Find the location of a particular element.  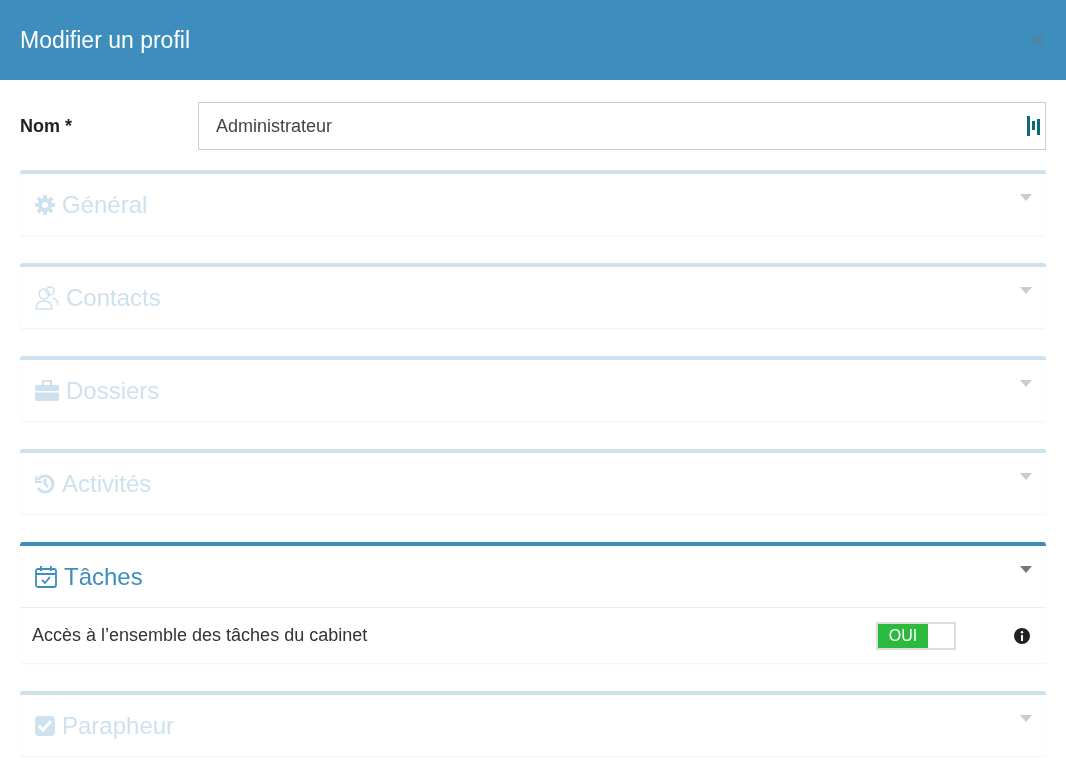

toggle-switch: OUI is located at coordinates (916, 635).